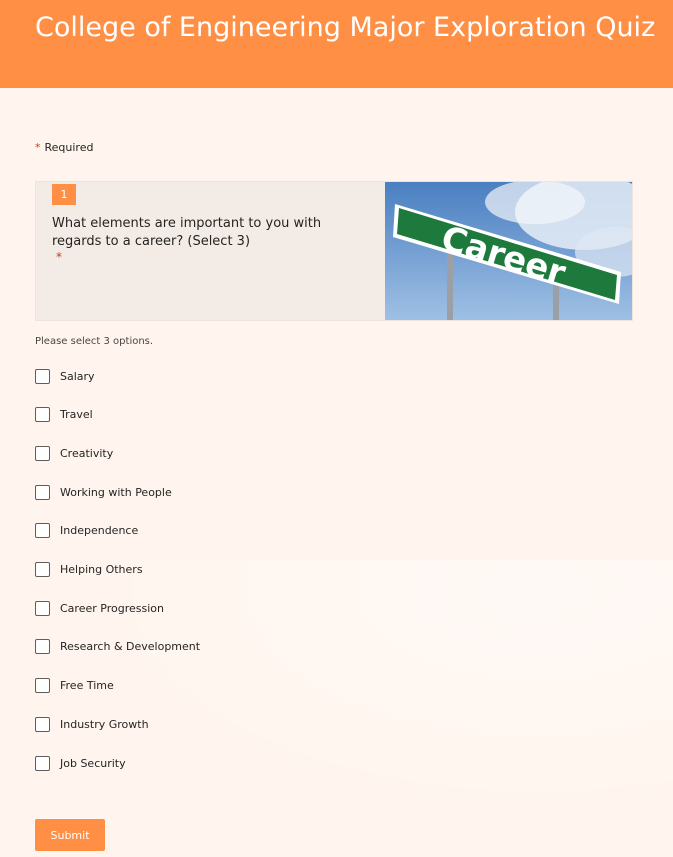 This screenshot has width=673, height=857. I want to click on option-label: Creativity, so click(87, 453).